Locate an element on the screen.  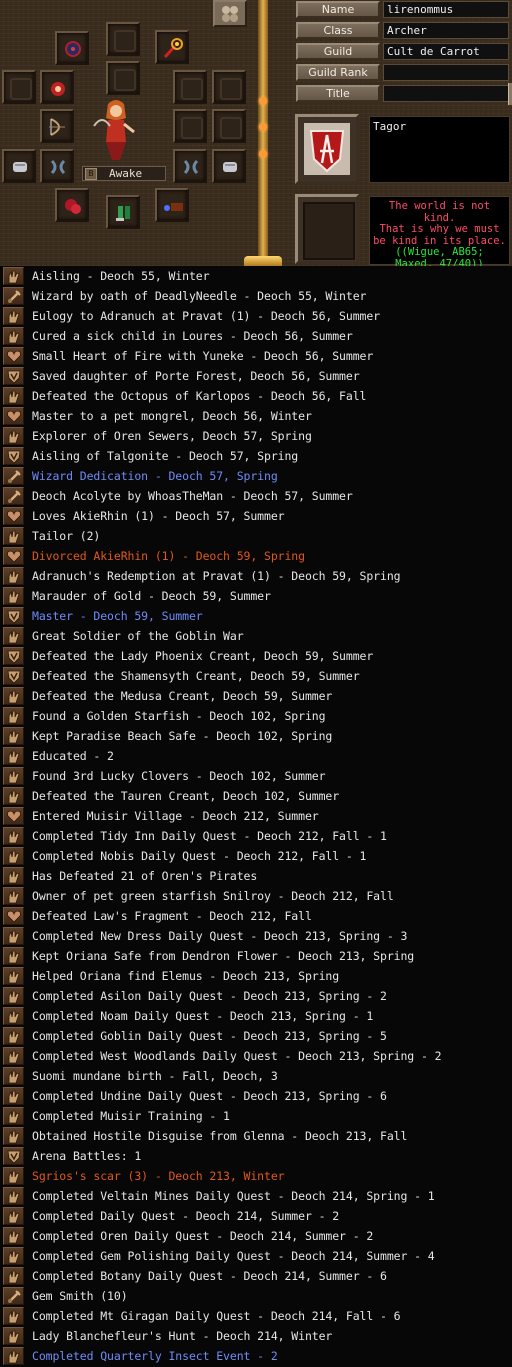
weapon-accessory-slot is located at coordinates (172, 47).